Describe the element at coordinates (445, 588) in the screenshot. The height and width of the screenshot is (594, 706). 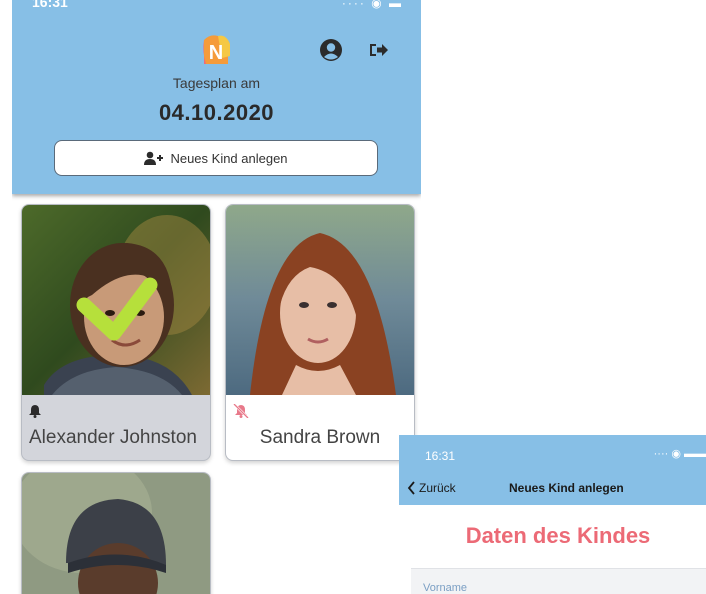
I see `first-name-label: Vorname` at that location.